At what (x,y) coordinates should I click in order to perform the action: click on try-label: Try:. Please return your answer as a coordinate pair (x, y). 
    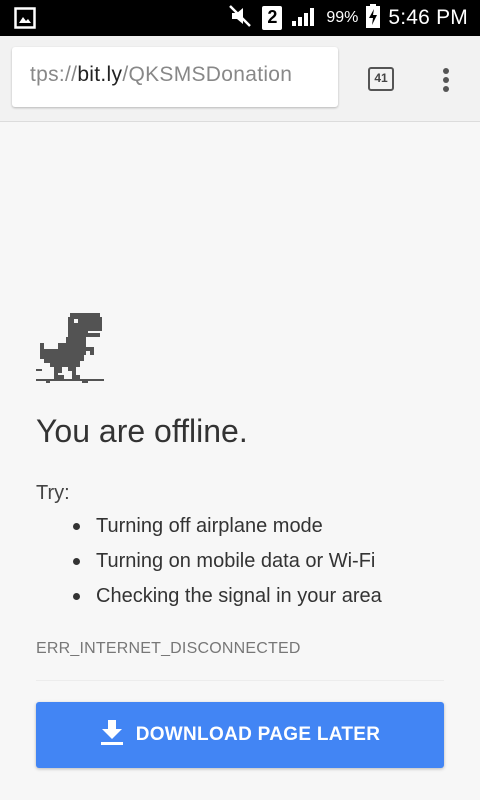
    Looking at the image, I should click on (53, 493).